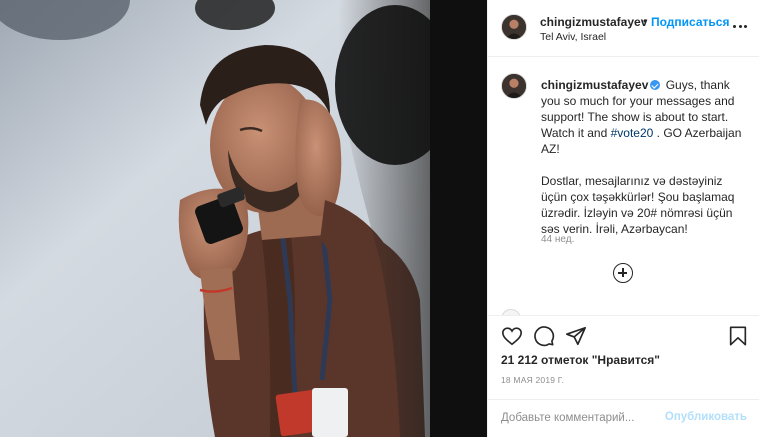 The width and height of the screenshot is (759, 437). I want to click on hashtag-link: #vote20, so click(632, 133).